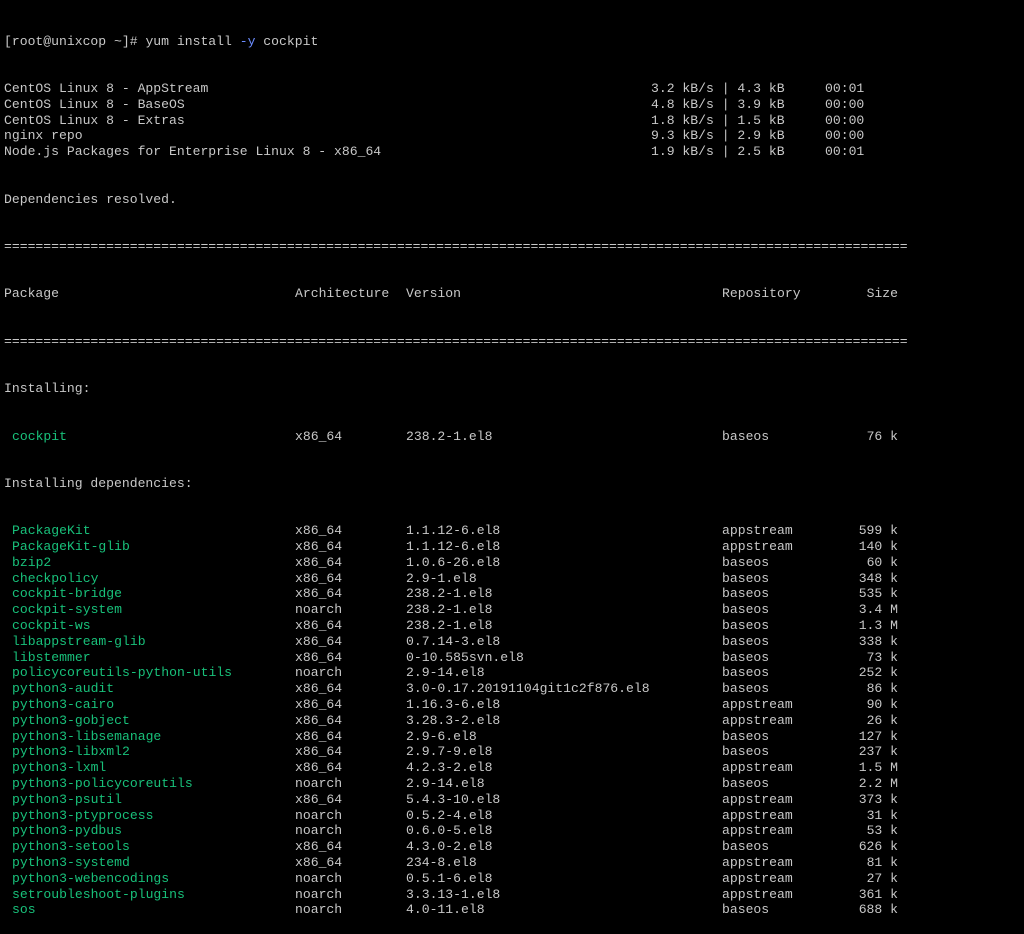  I want to click on package-name: python3-psutil, so click(67, 799).